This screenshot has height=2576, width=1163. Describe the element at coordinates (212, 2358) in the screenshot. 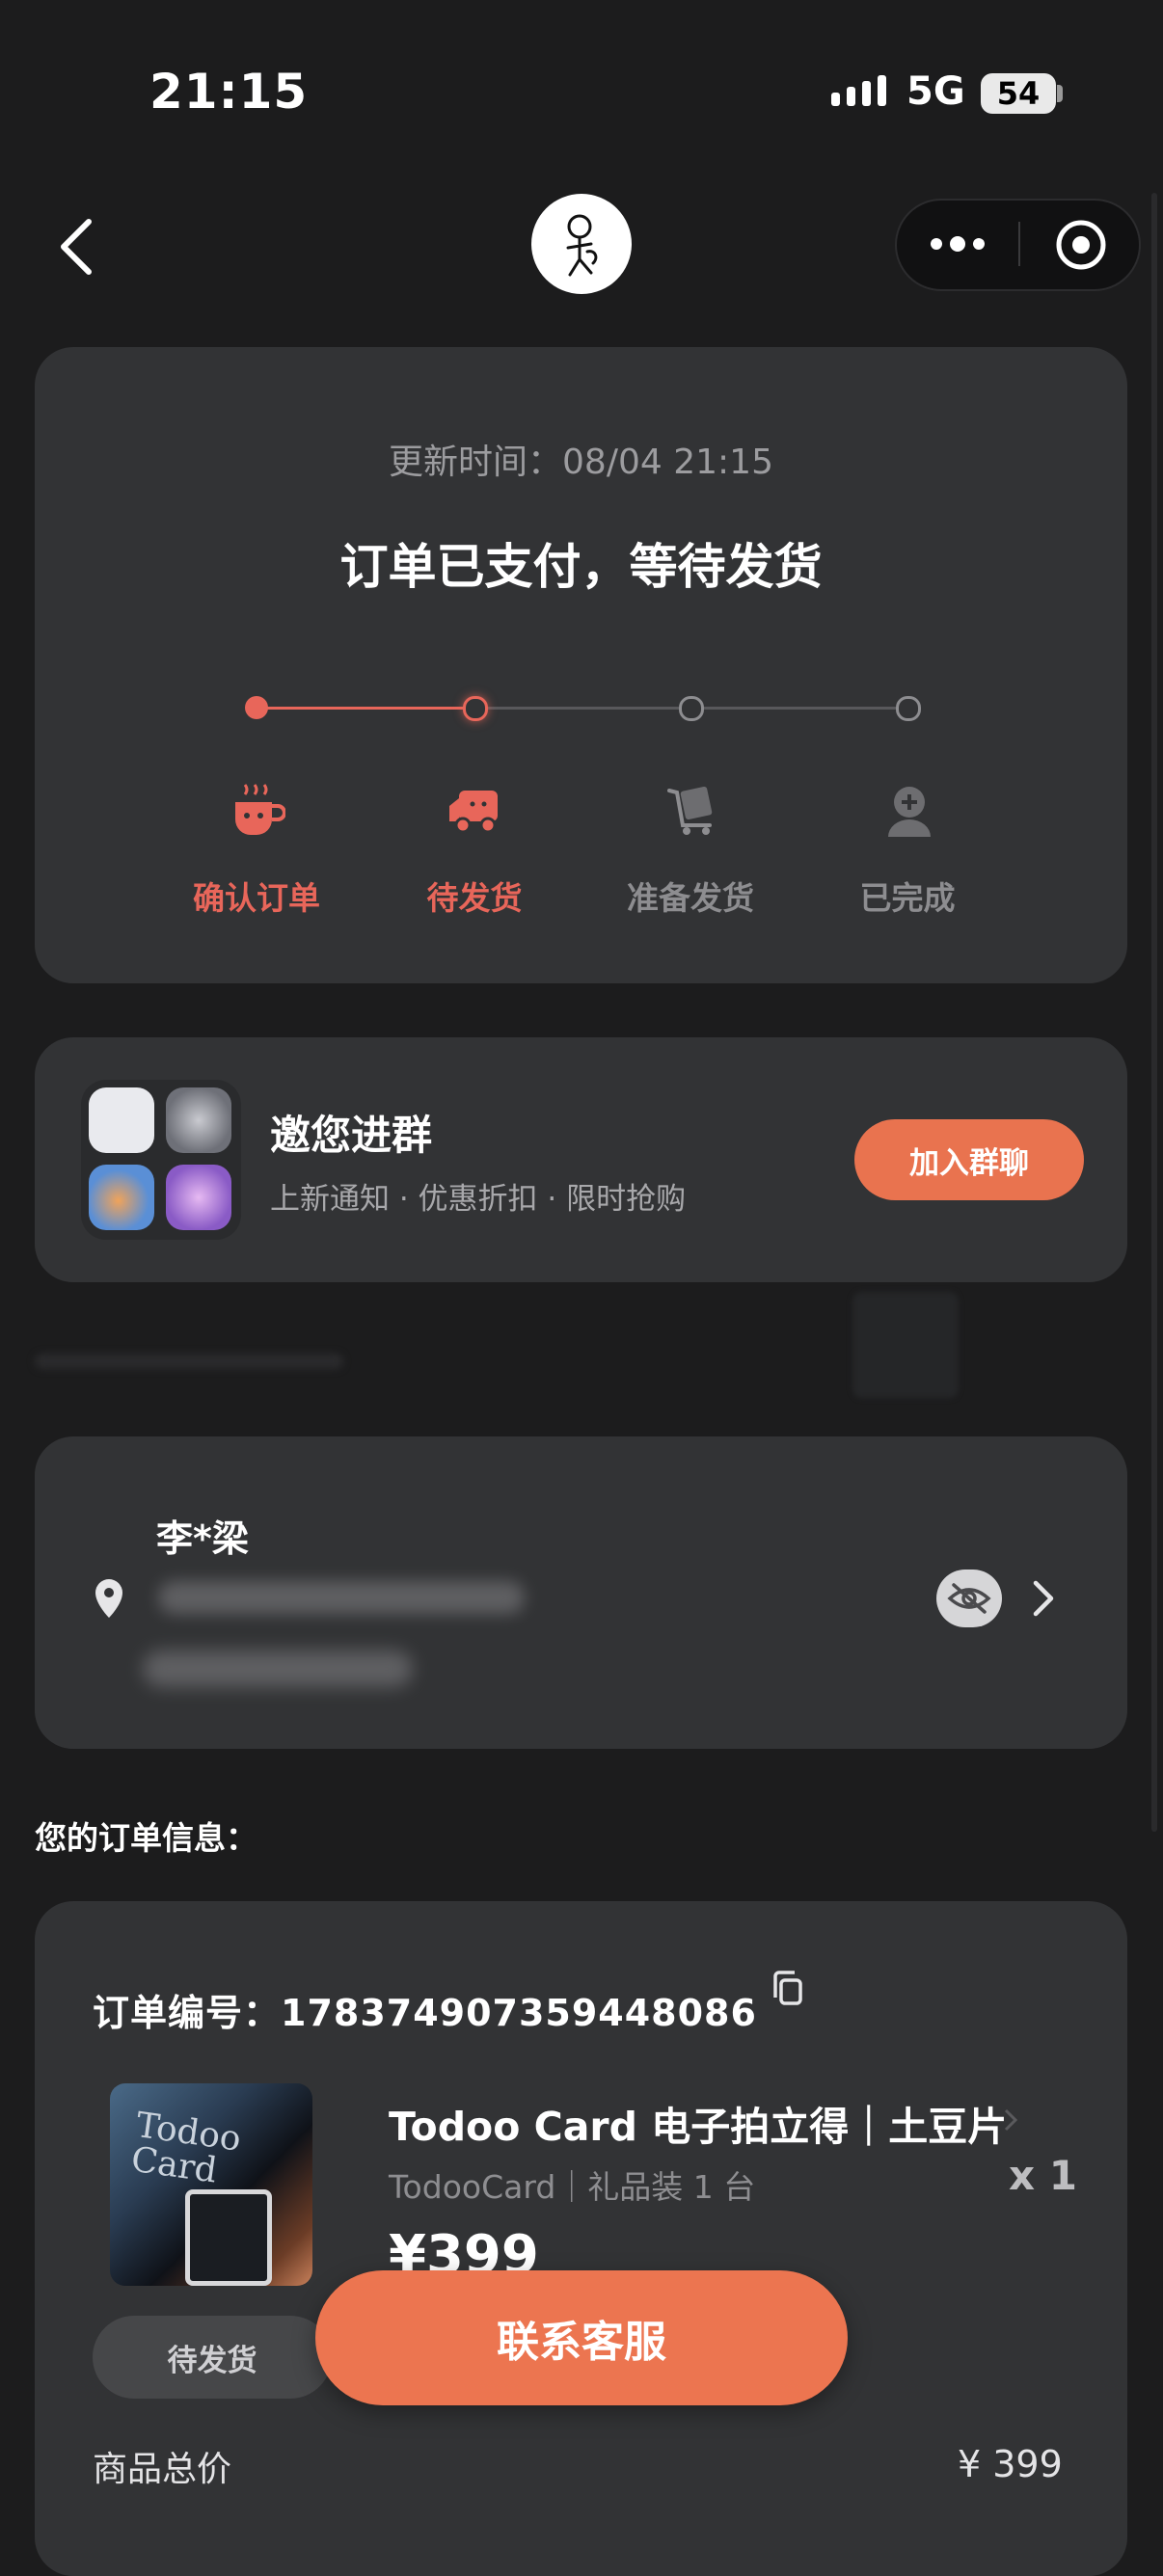

I see `order-status-pill: 待发货` at that location.